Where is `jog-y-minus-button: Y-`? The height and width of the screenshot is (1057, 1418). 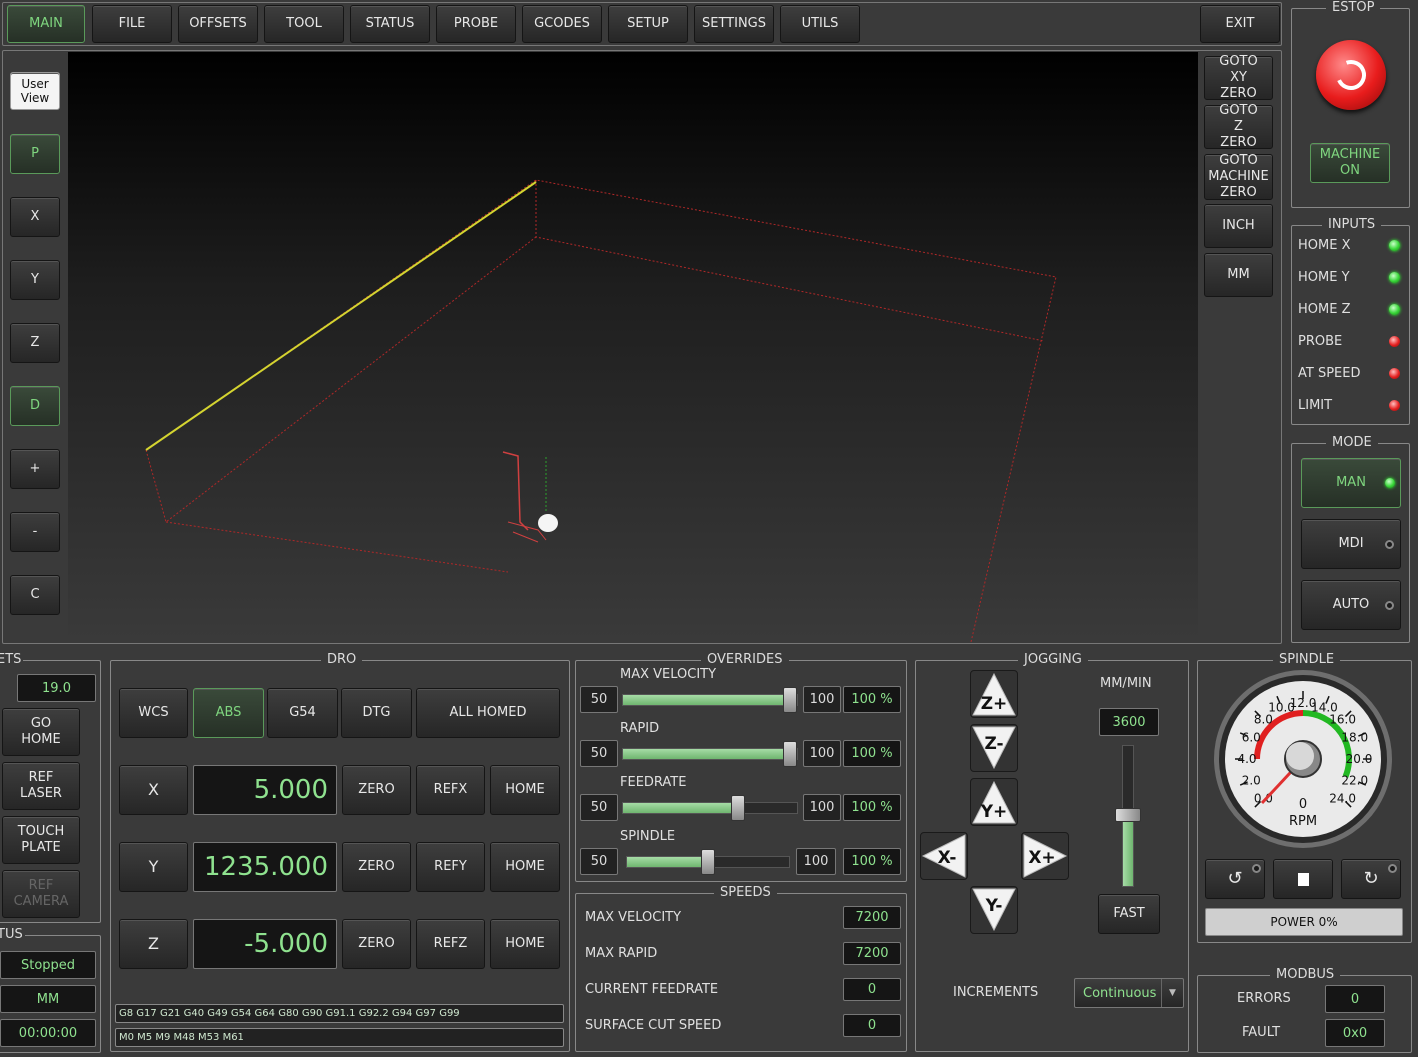 jog-y-minus-button: Y- is located at coordinates (994, 910).